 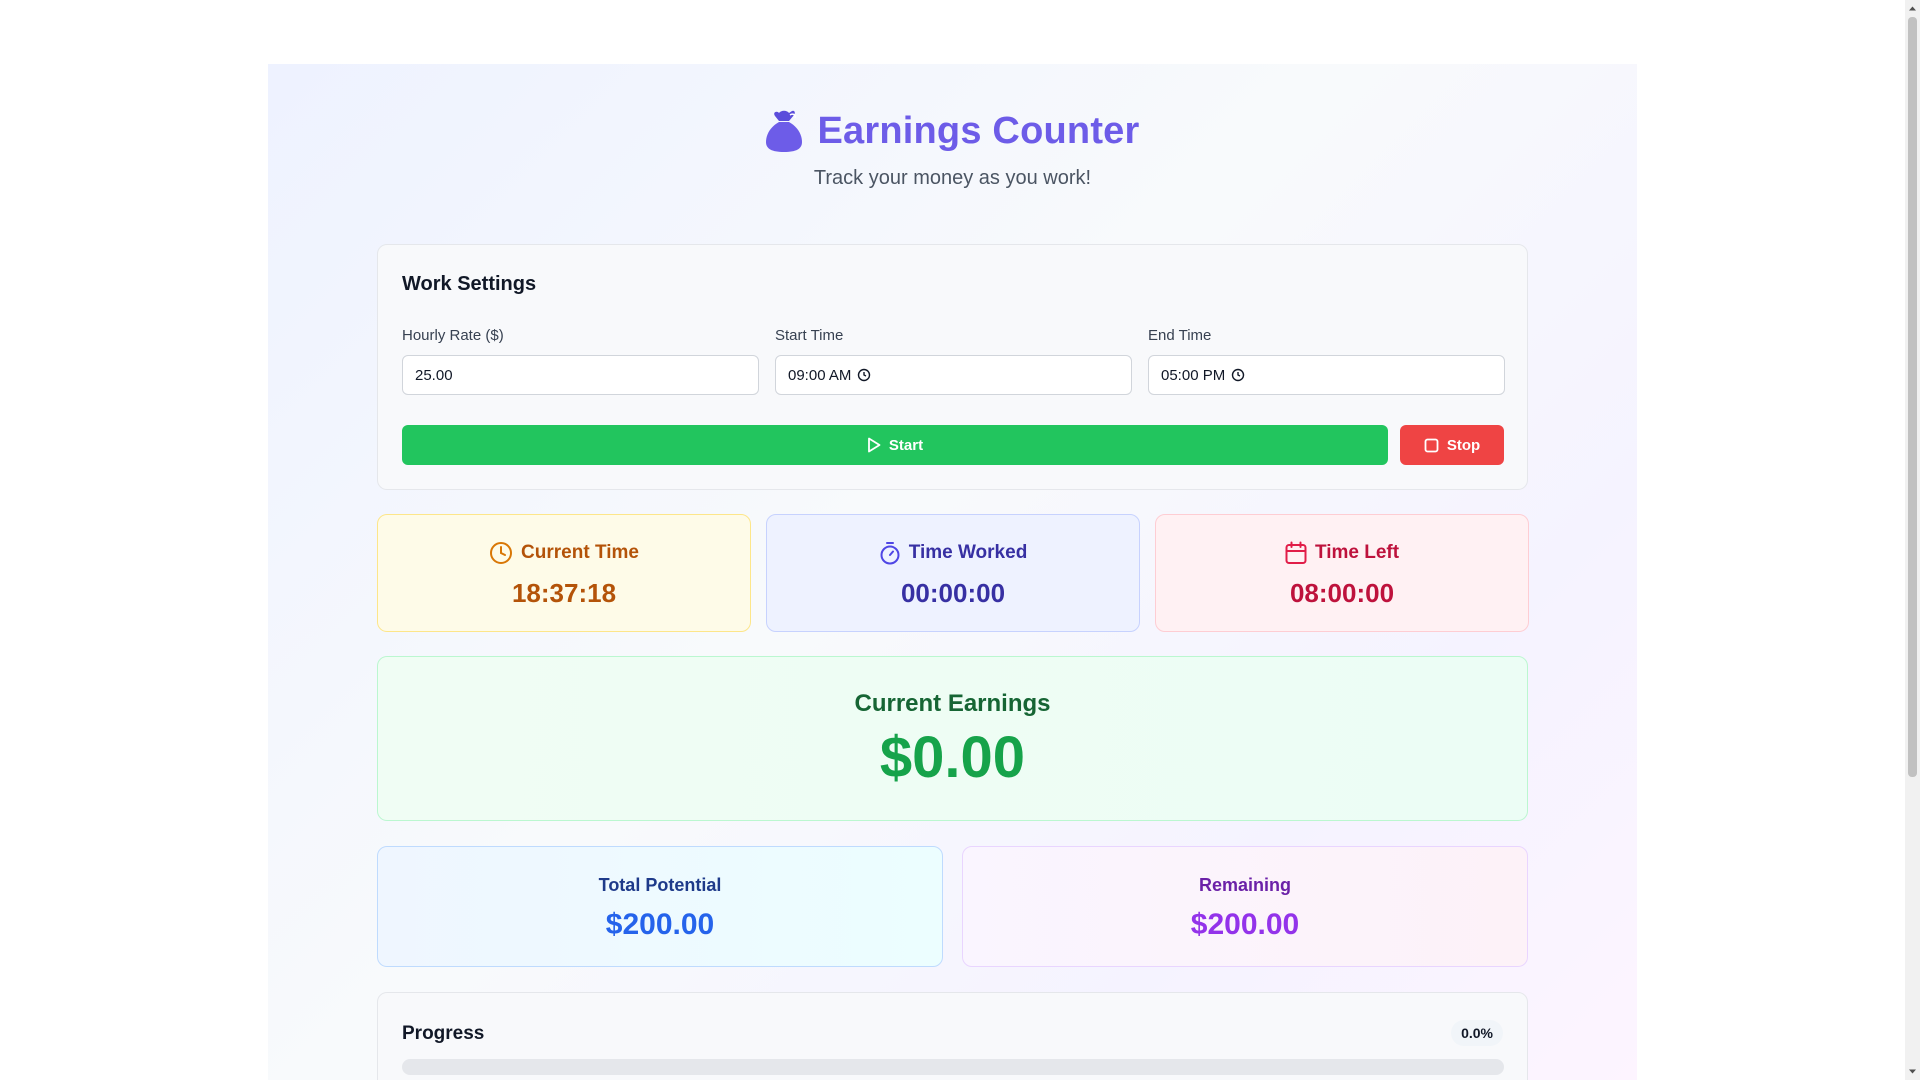 I want to click on hourly-rate-input: 25.00, so click(x=580, y=375).